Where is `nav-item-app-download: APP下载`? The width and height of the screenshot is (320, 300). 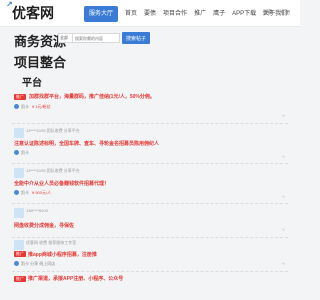
nav-item-app-download: APP下载 is located at coordinates (244, 14).